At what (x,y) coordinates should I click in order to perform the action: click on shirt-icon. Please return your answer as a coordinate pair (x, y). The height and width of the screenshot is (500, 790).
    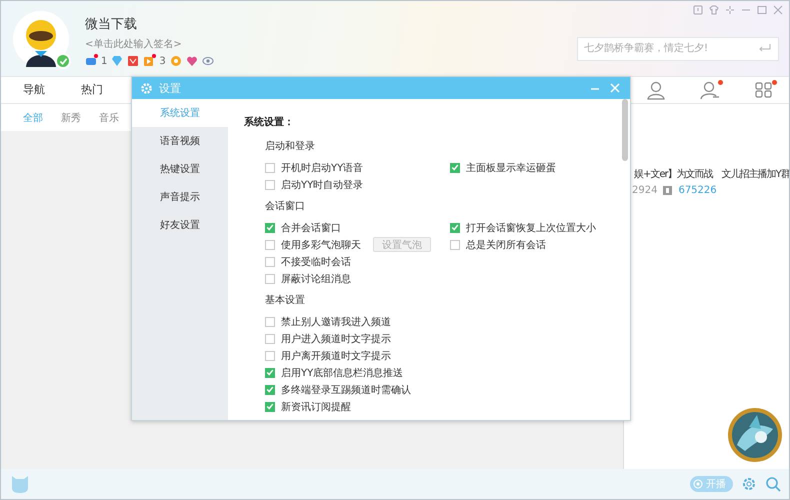
    Looking at the image, I should click on (714, 10).